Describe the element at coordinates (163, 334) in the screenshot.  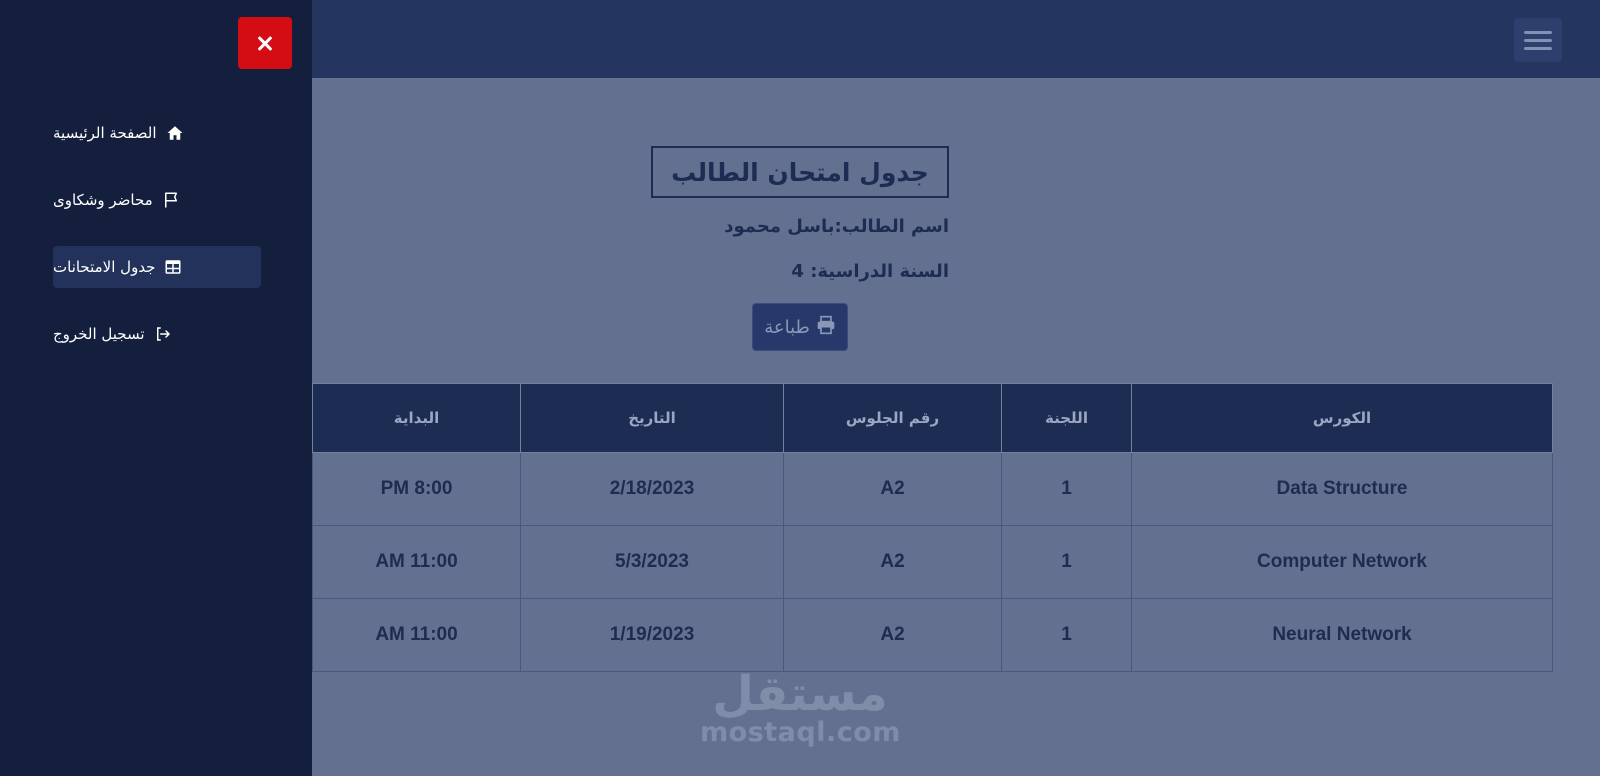
I see `logout-icon` at that location.